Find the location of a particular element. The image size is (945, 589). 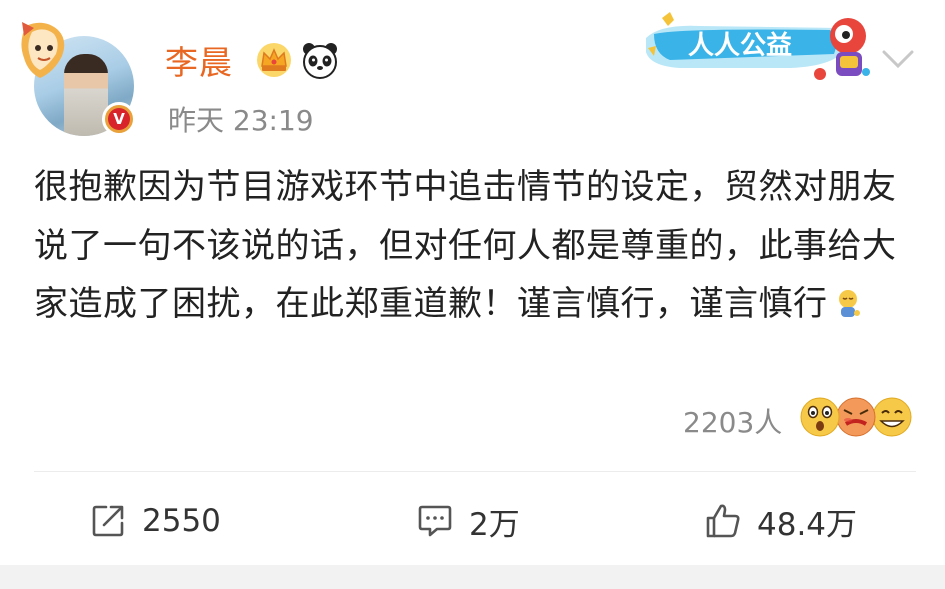

avatar-photo is located at coordinates (86, 95).